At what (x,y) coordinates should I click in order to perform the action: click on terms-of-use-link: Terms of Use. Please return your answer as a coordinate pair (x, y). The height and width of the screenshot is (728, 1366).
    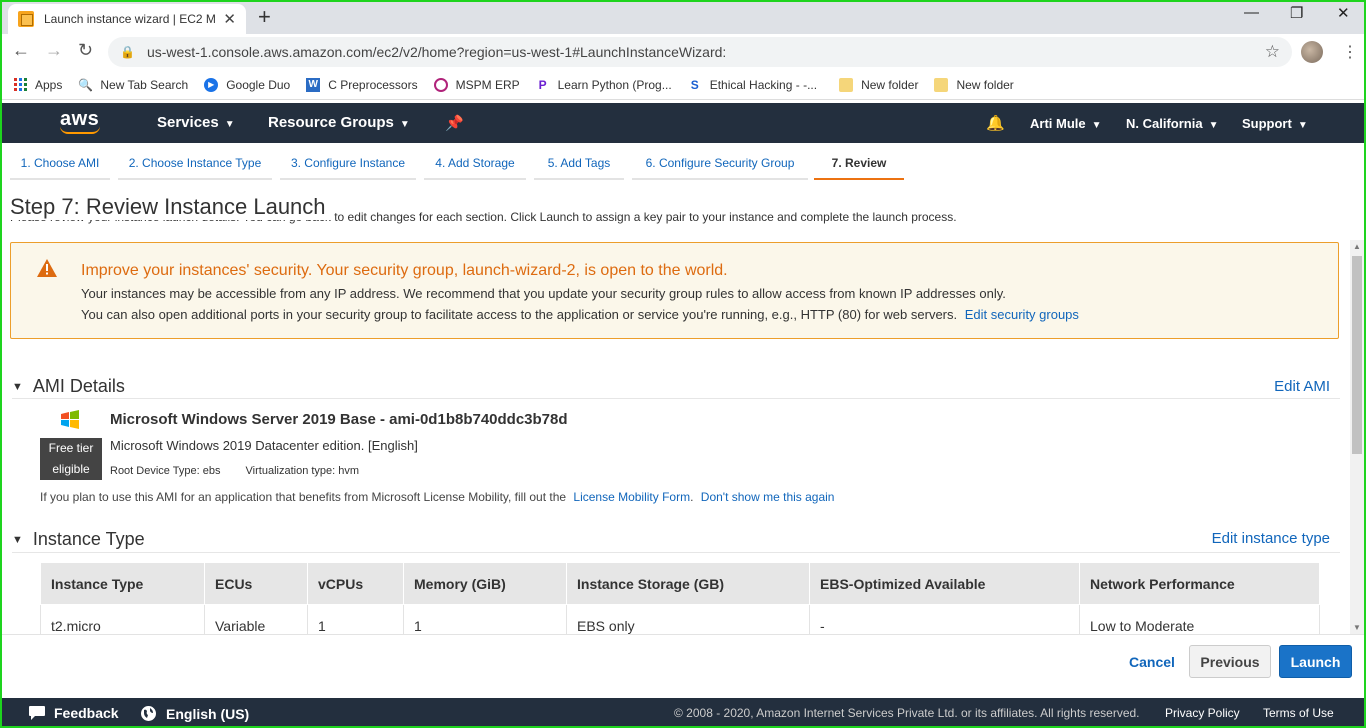
    Looking at the image, I should click on (1298, 713).